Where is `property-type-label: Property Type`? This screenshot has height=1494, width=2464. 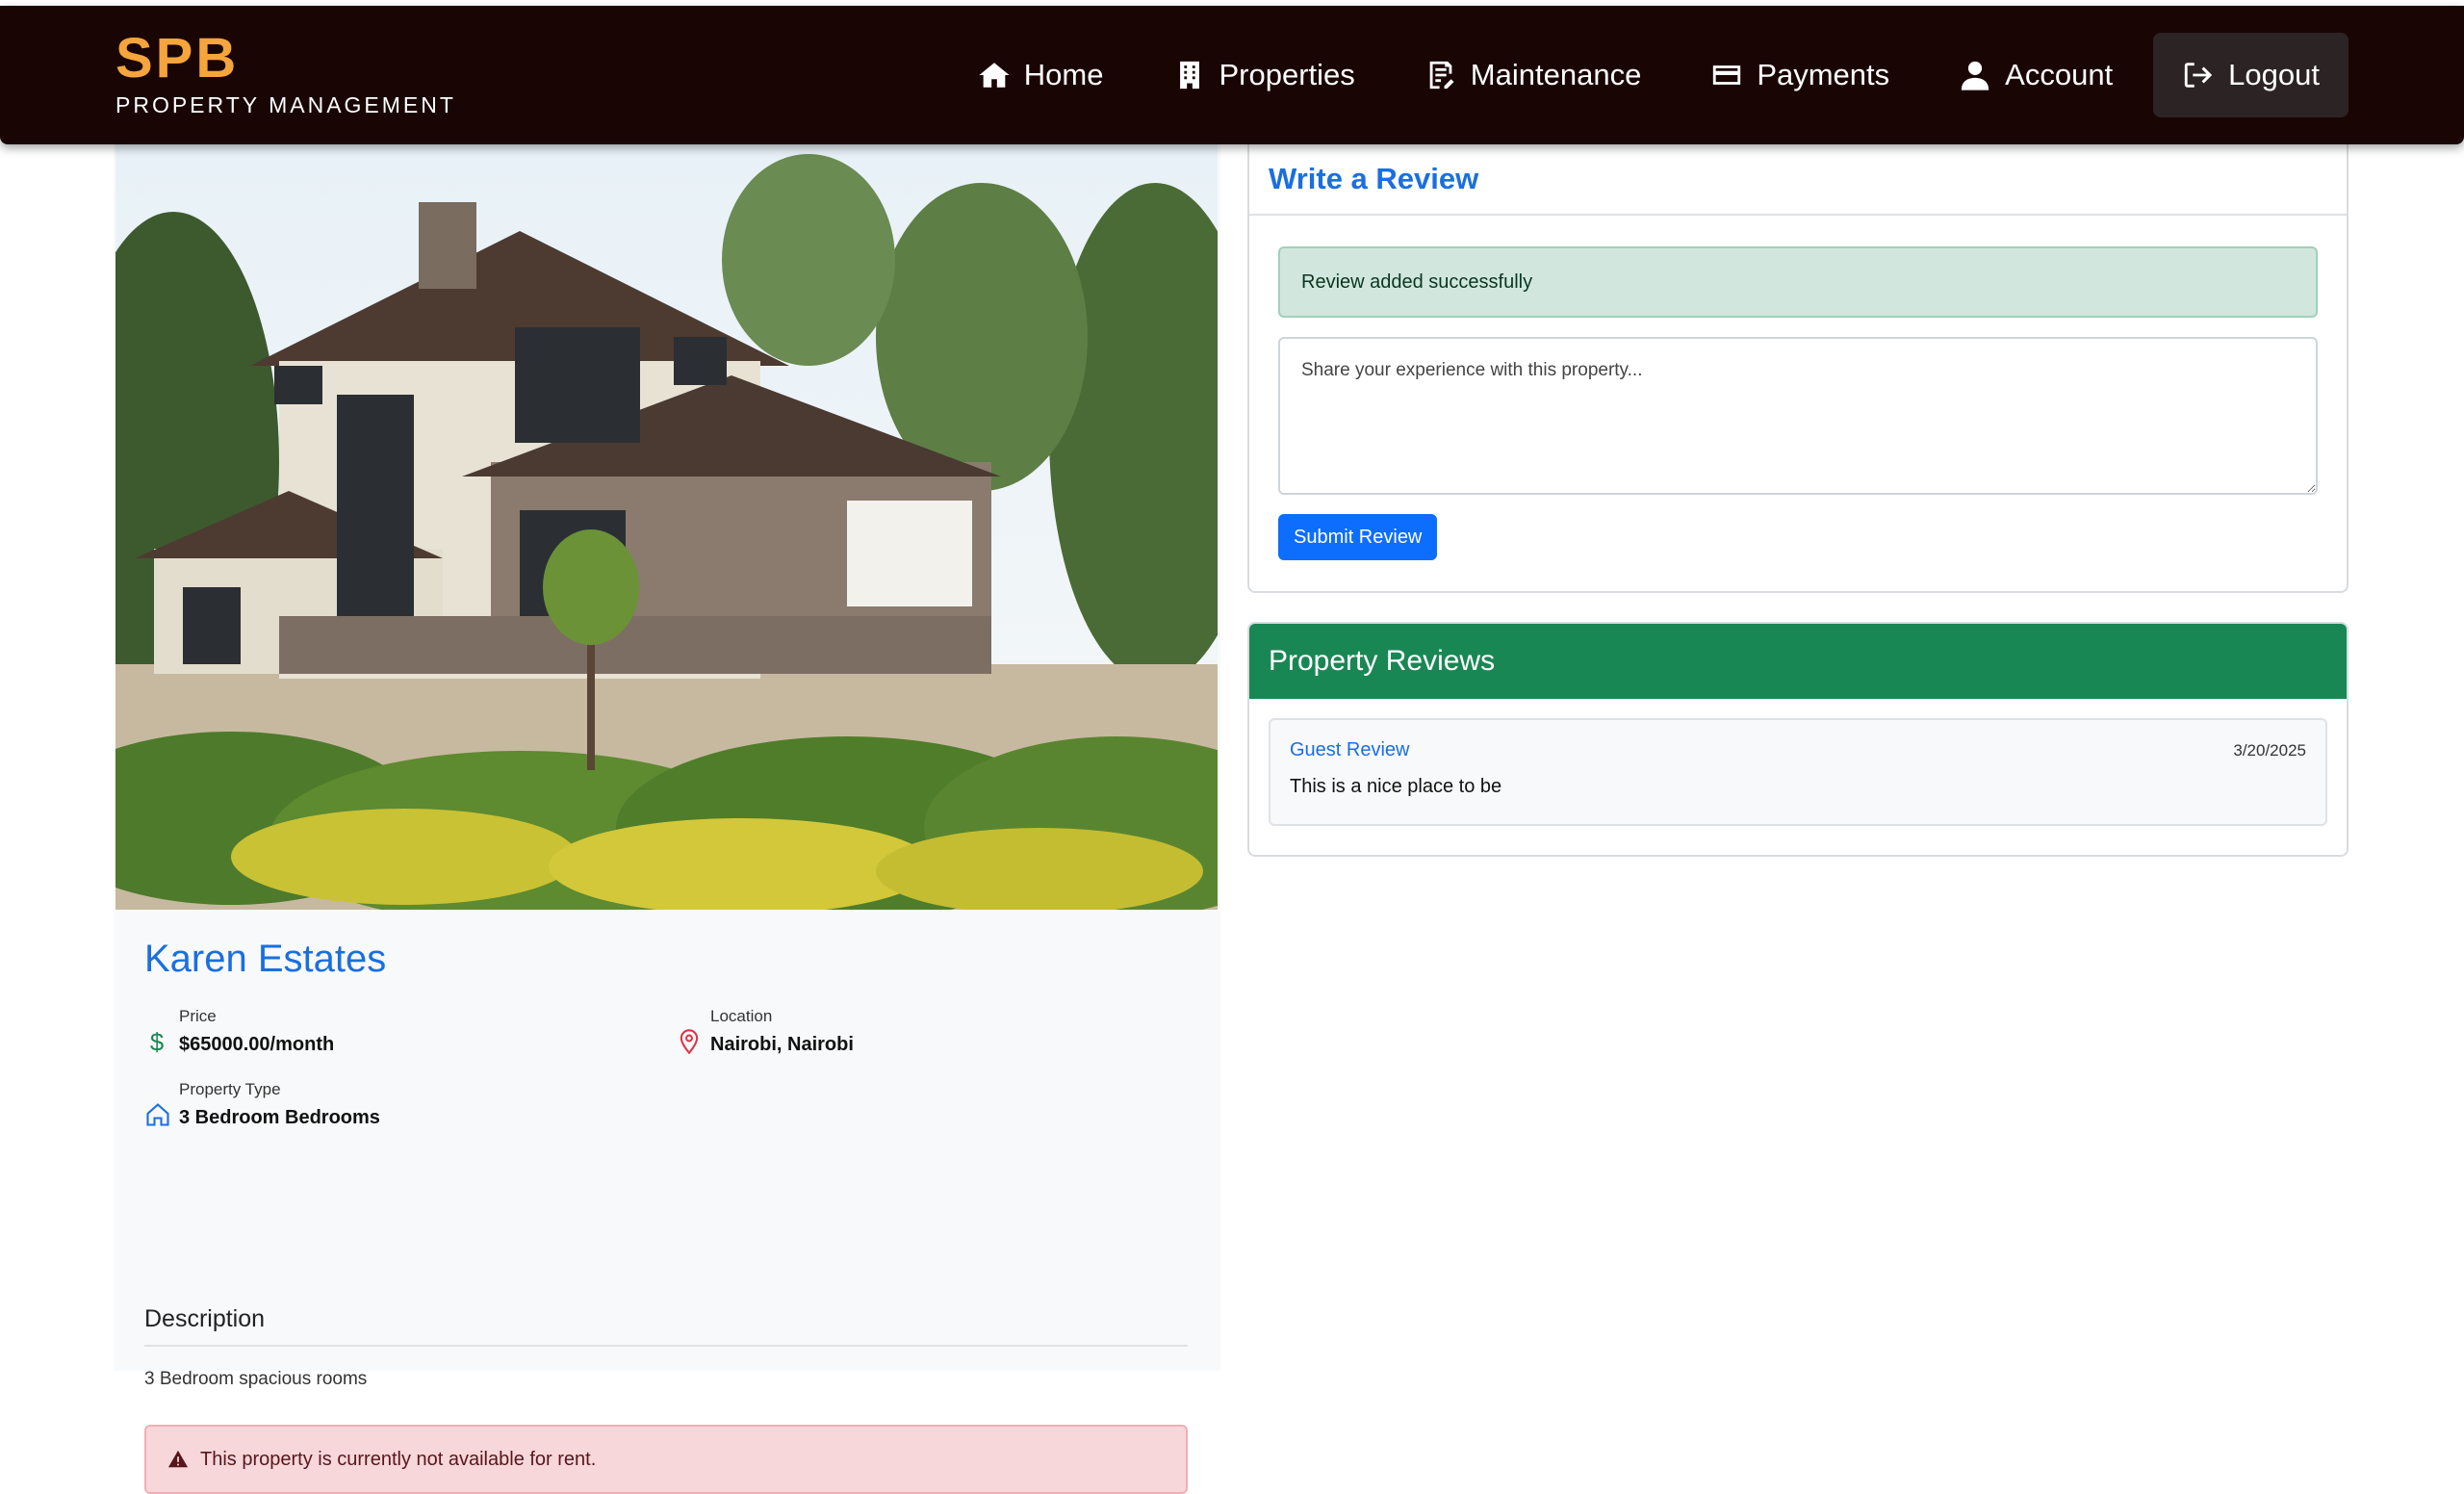 property-type-label: Property Type is located at coordinates (230, 1089).